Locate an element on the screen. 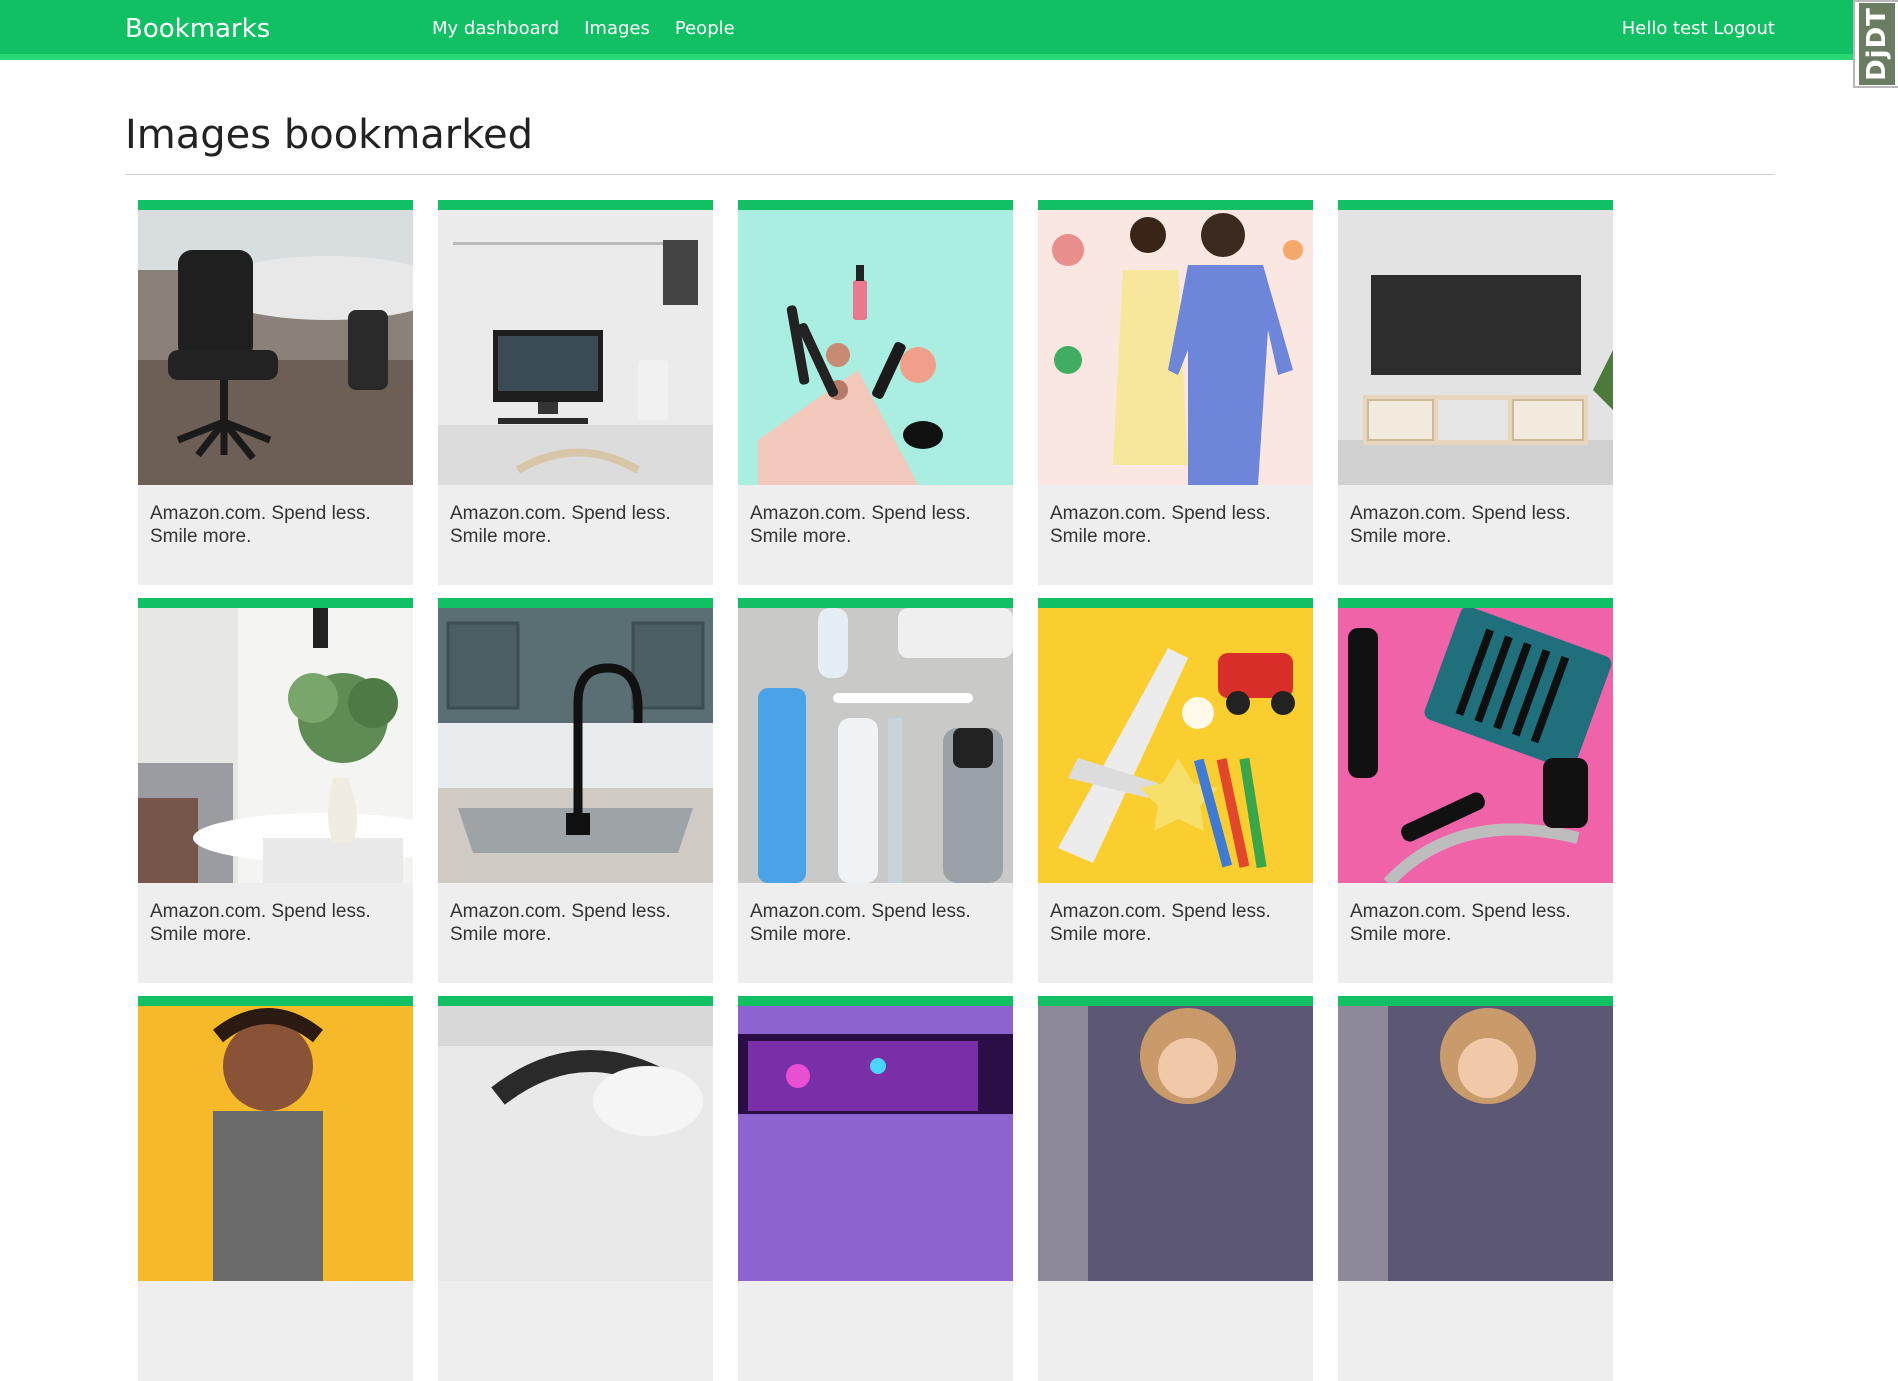 This screenshot has height=1381, width=1898. tools-image is located at coordinates (1475, 745).